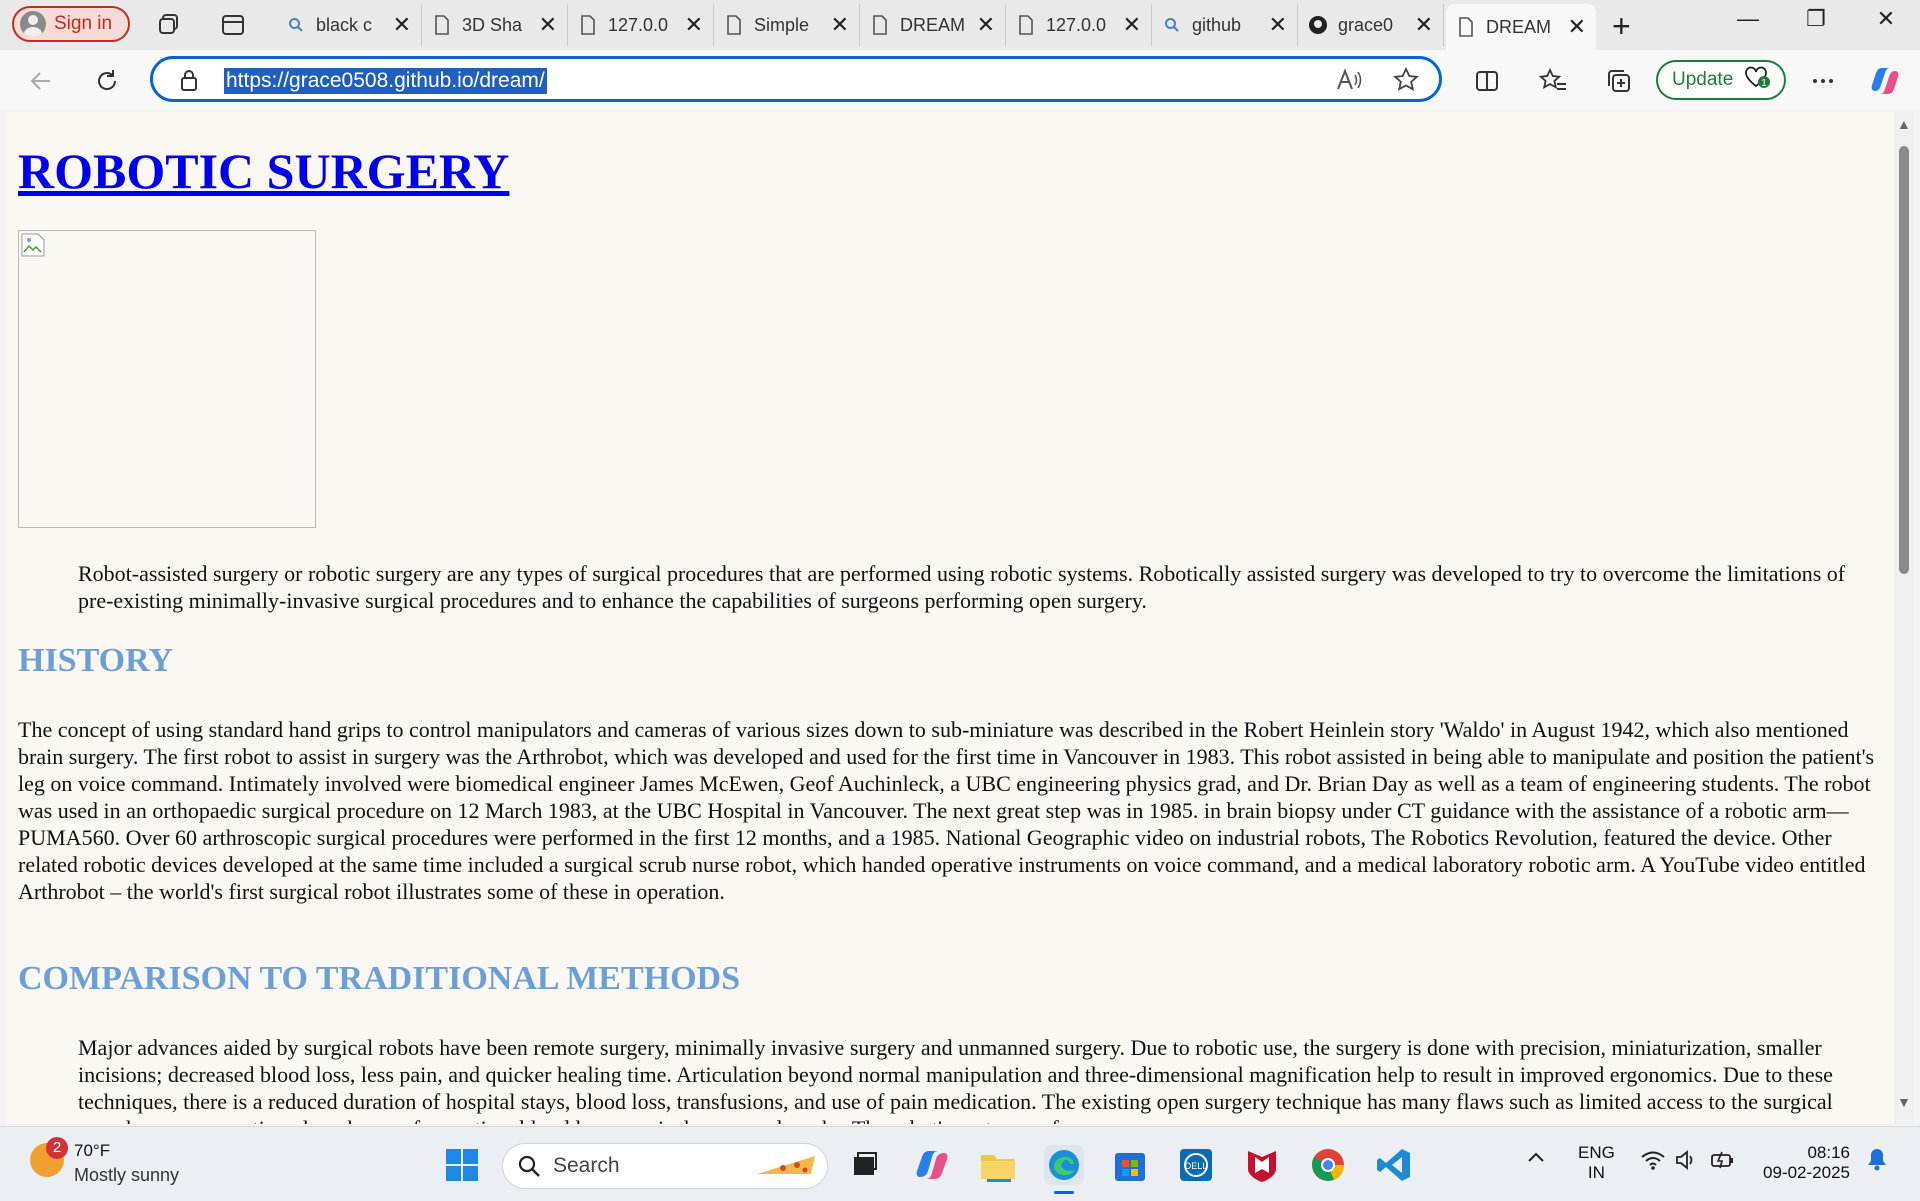 This screenshot has height=1201, width=1920. Describe the element at coordinates (1828, 1152) in the screenshot. I see `clock-time: 08:16` at that location.